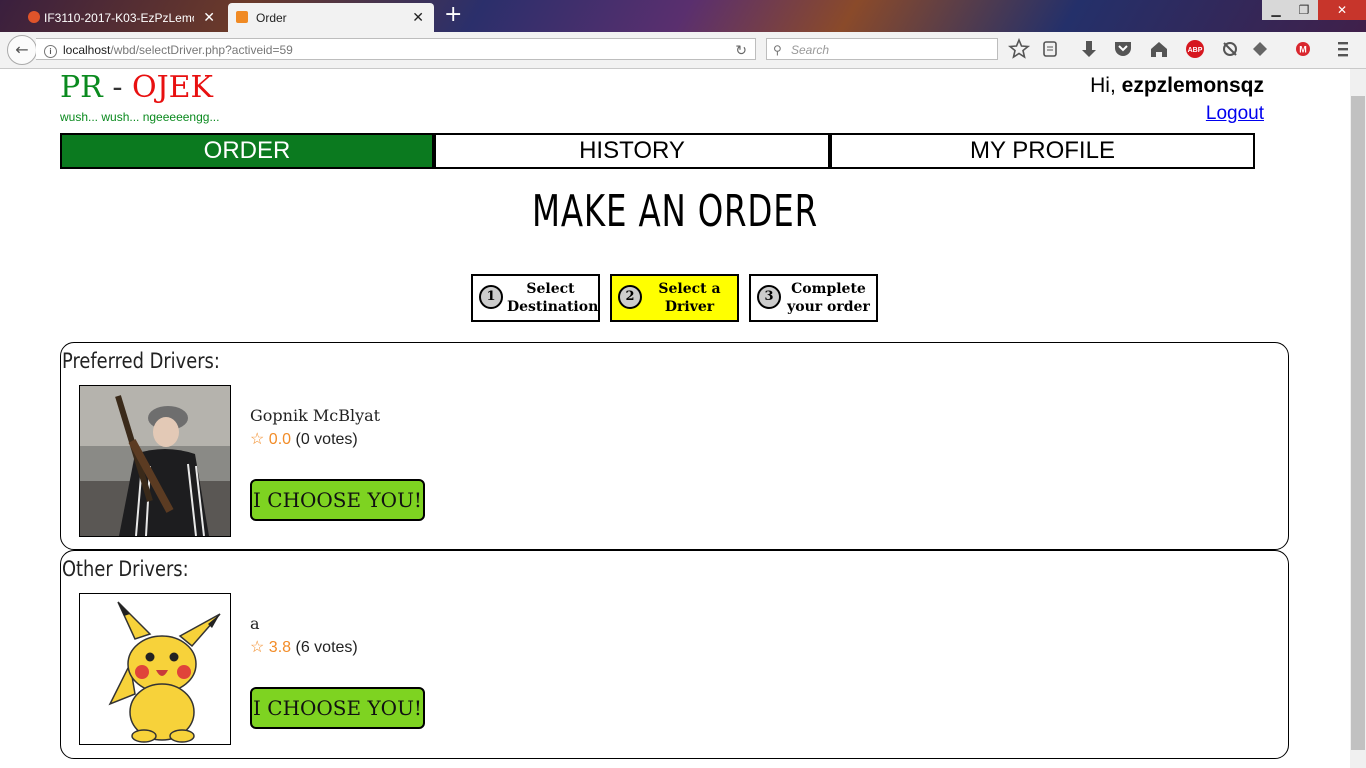  What do you see at coordinates (552, 298) in the screenshot?
I see `step-label: Select Destination` at bounding box center [552, 298].